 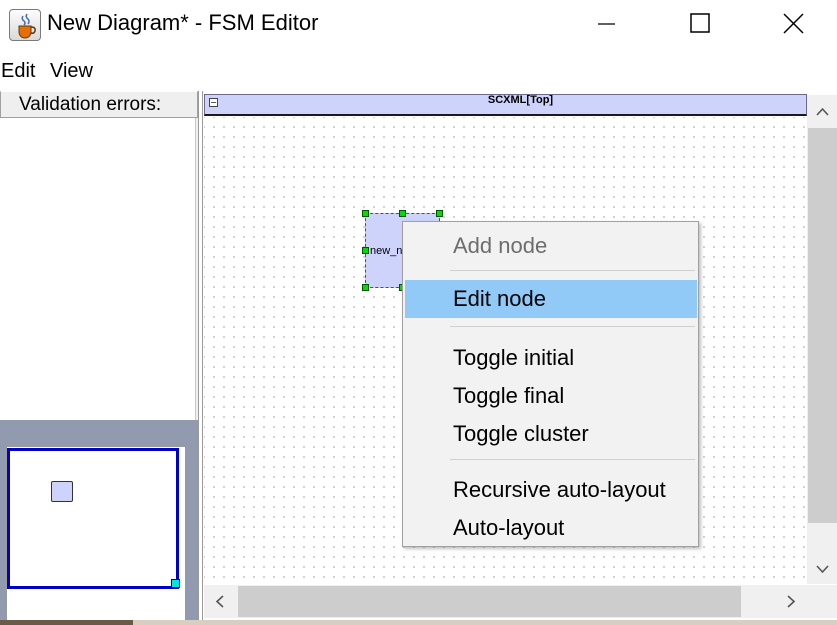 What do you see at coordinates (520, 100) in the screenshot?
I see `graph-title: SCXML[Top]` at bounding box center [520, 100].